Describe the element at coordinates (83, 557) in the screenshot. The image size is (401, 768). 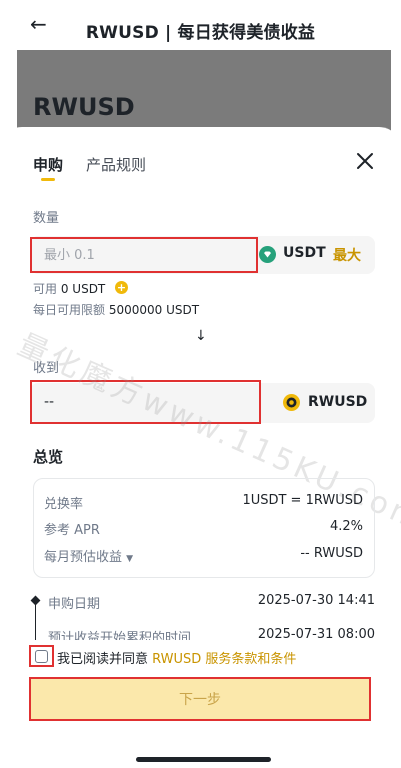
I see `monthly-estimate-text: 每月预估收益` at that location.